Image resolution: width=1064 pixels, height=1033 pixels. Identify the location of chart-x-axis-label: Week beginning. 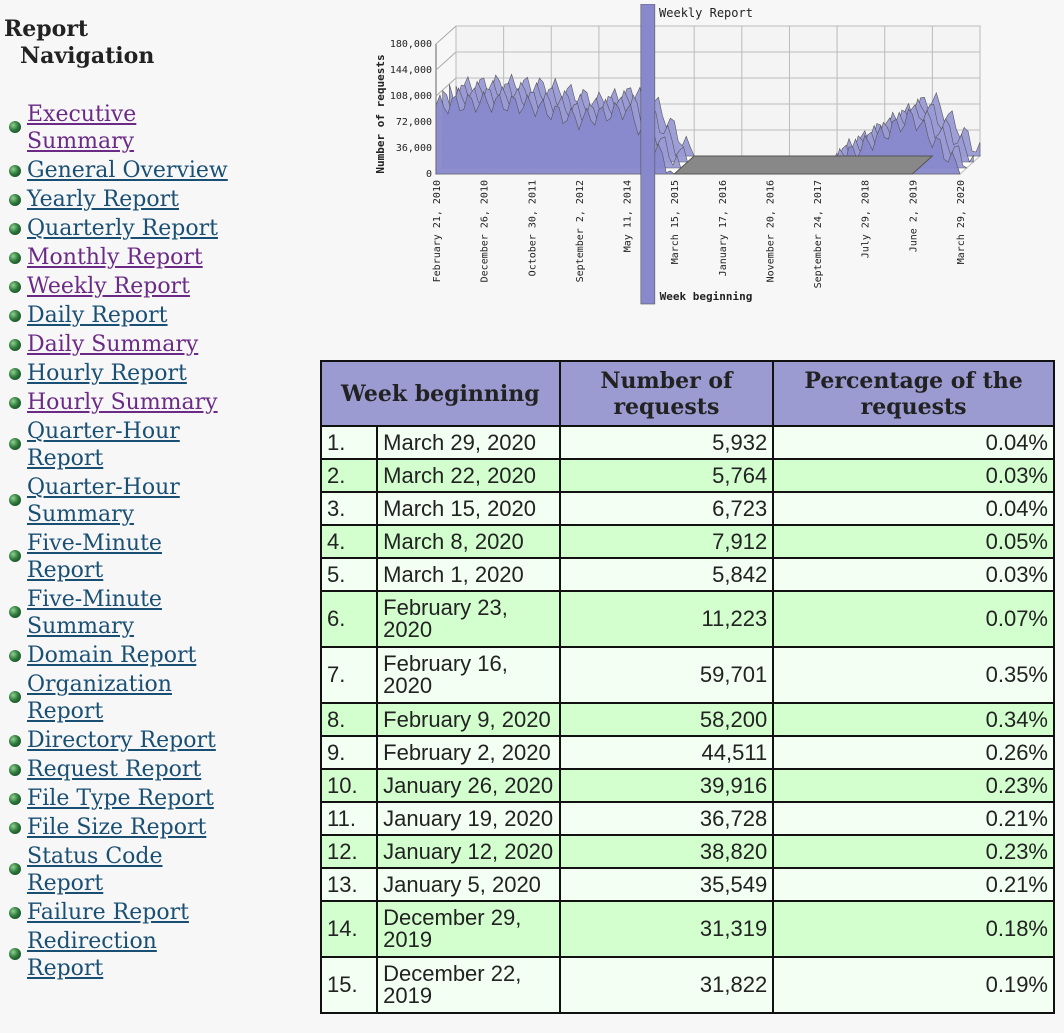
(706, 296).